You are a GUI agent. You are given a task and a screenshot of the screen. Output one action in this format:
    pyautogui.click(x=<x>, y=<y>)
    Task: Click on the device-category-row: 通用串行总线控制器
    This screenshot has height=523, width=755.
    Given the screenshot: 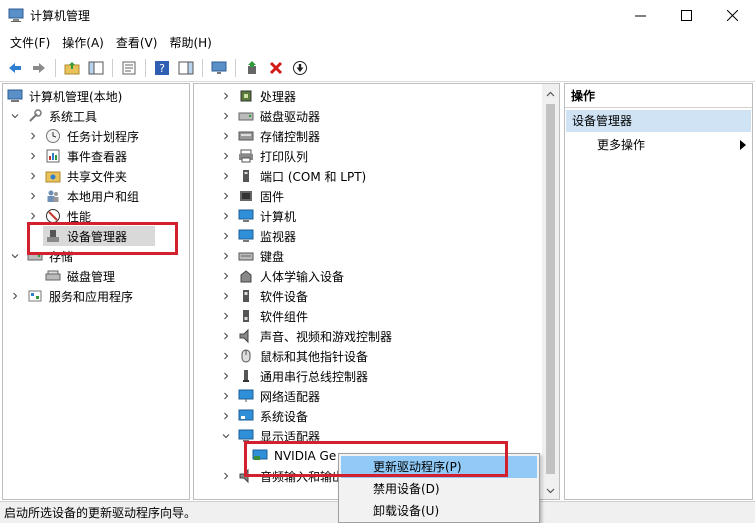 What is the action you would take?
    pyautogui.click(x=294, y=376)
    